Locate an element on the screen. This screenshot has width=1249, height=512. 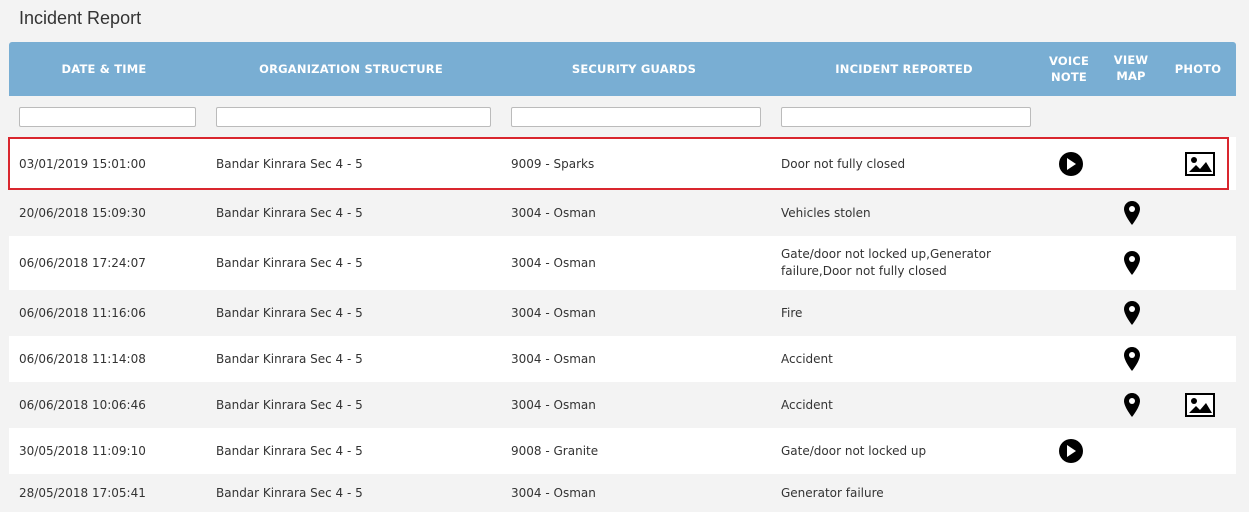
cell-incident-line2: failure,Door not fully closed is located at coordinates (864, 271).